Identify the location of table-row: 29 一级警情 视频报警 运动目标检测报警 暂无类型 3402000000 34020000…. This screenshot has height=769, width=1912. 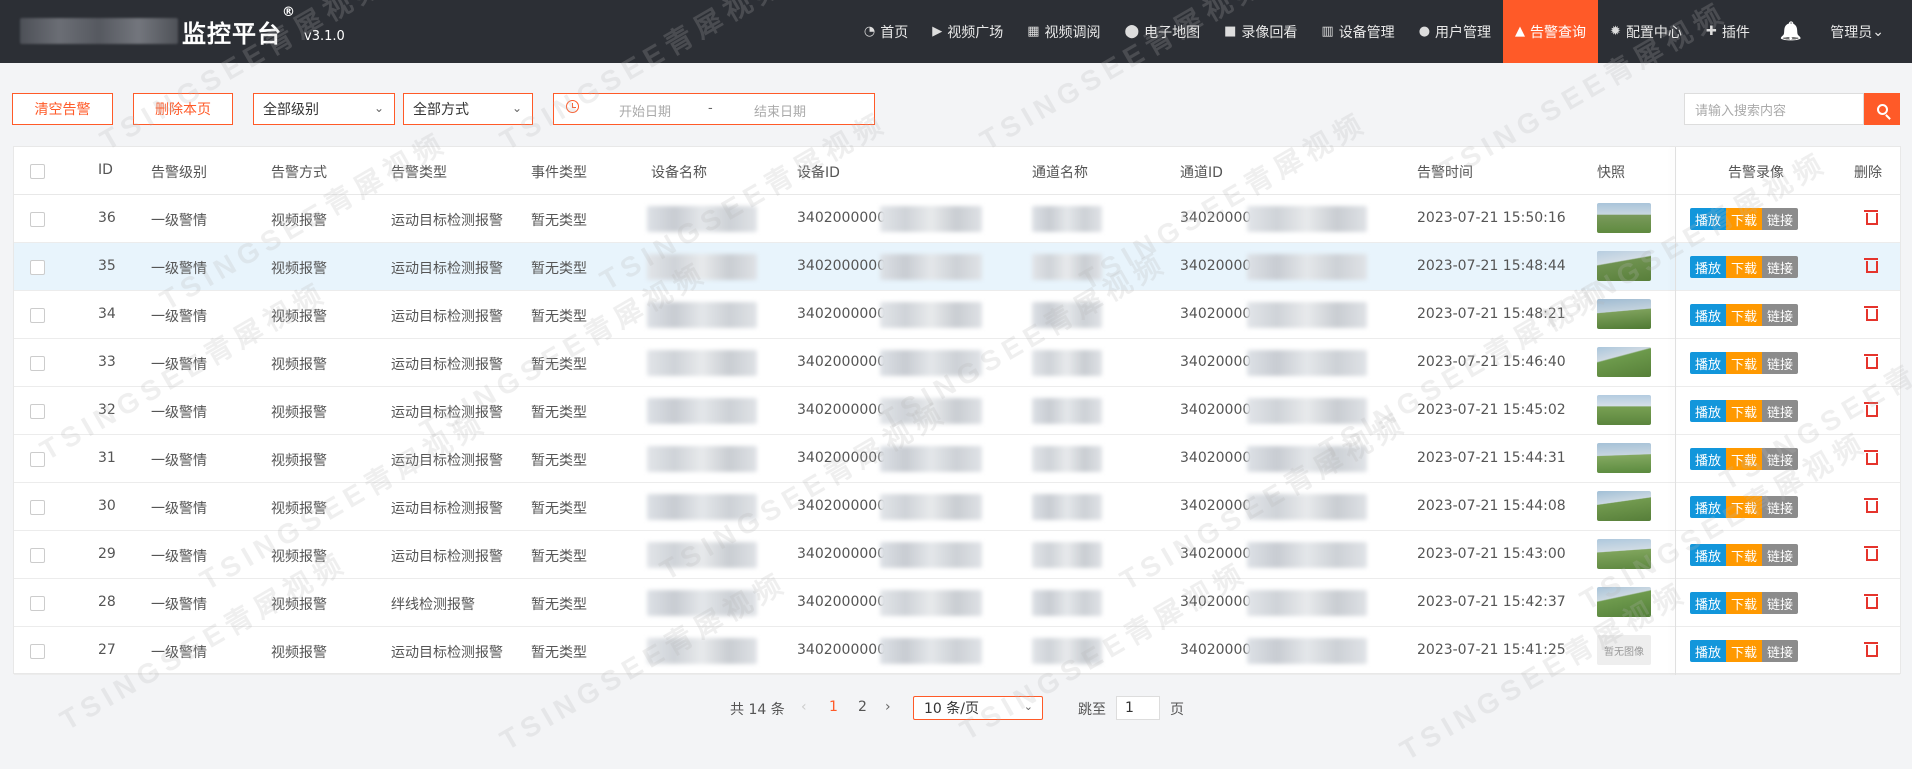
(957, 555).